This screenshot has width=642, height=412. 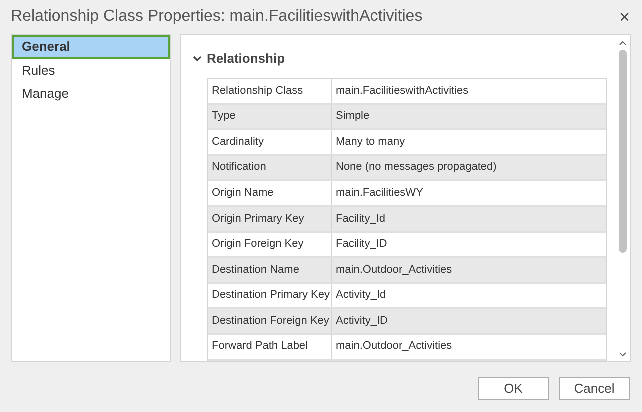 I want to click on table-cell: Origin Primary Key, so click(x=270, y=218).